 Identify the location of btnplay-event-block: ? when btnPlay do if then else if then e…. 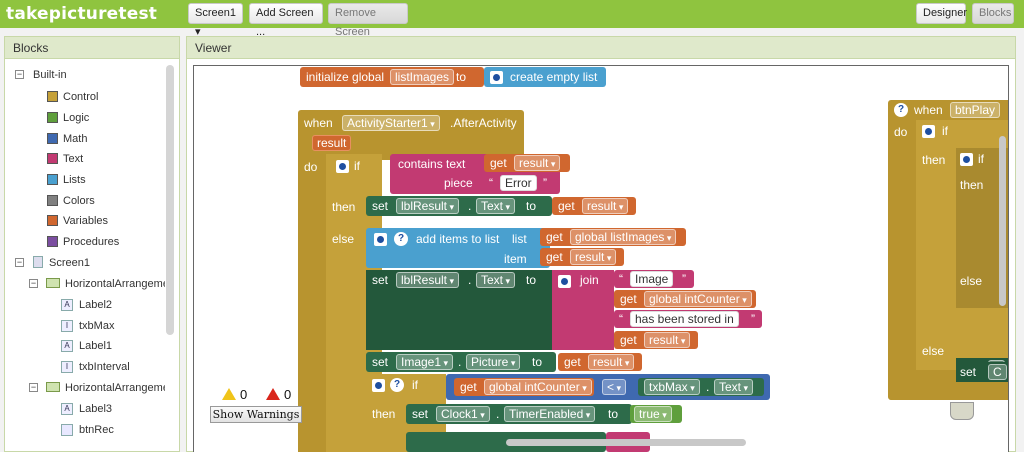
(948, 250).